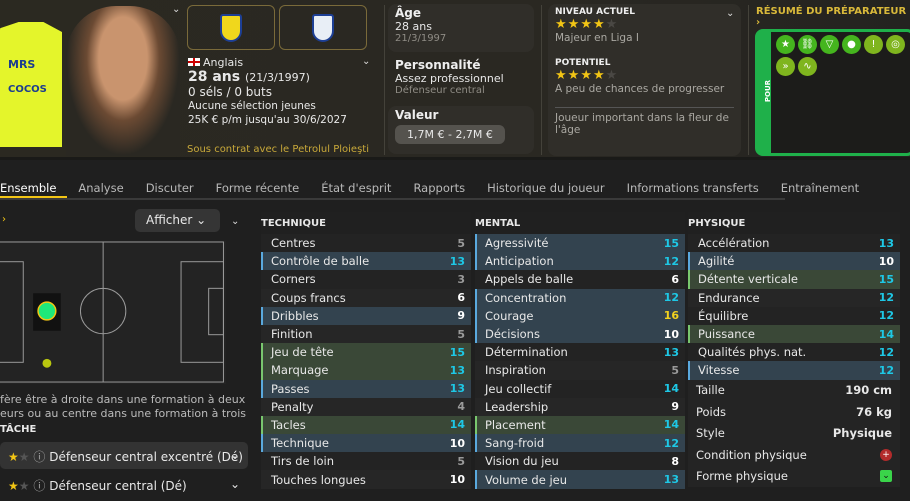 The height and width of the screenshot is (501, 910). I want to click on red-plus-icon: +, so click(886, 454).